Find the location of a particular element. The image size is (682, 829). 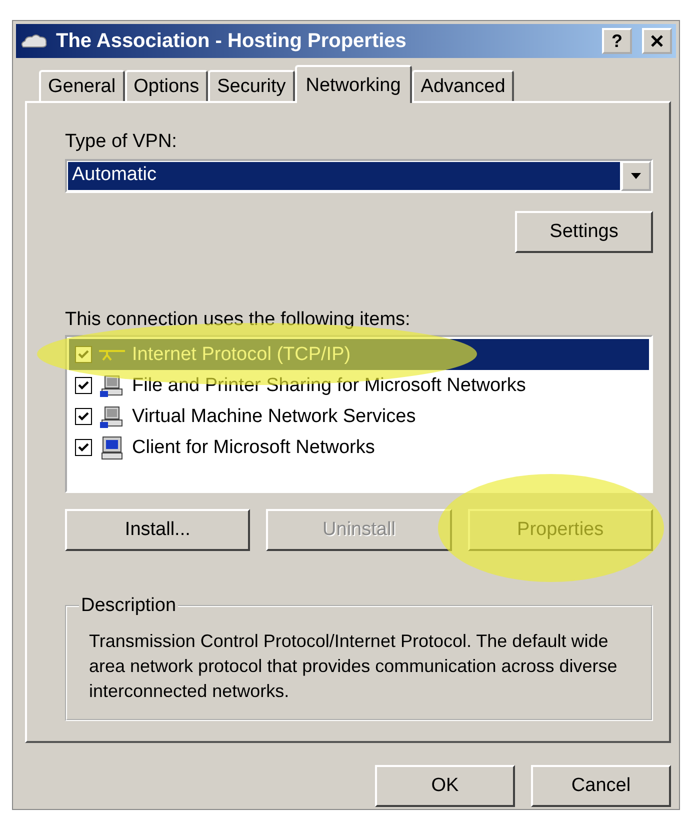

close-icon is located at coordinates (657, 41).